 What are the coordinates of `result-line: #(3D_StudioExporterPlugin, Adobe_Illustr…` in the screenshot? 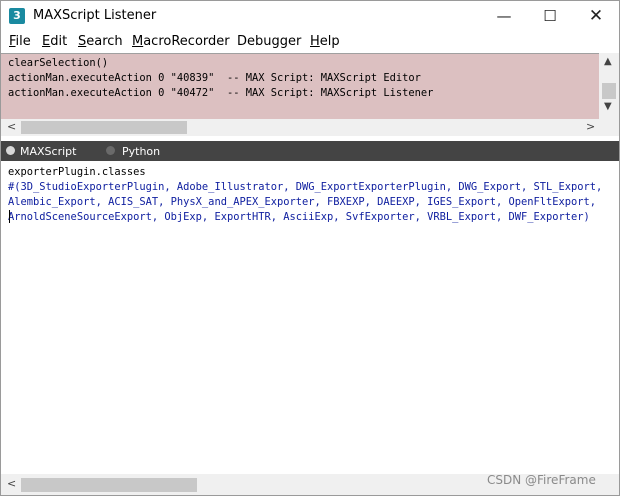 It's located at (305, 187).